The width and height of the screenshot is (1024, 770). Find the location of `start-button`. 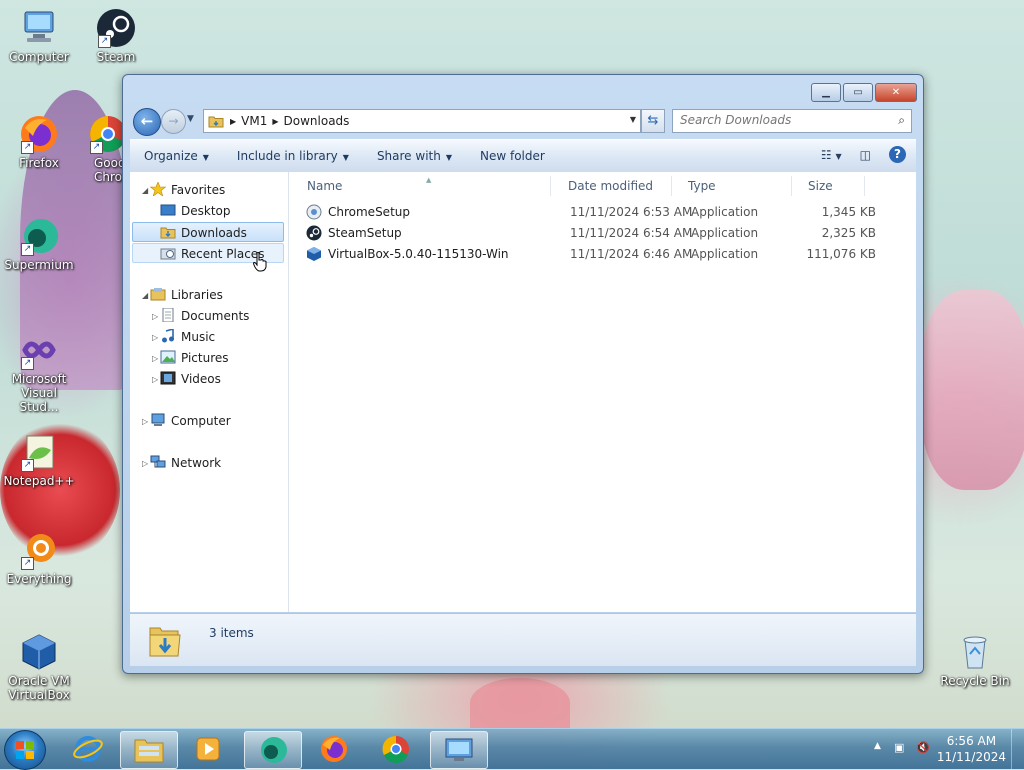

start-button is located at coordinates (25, 750).